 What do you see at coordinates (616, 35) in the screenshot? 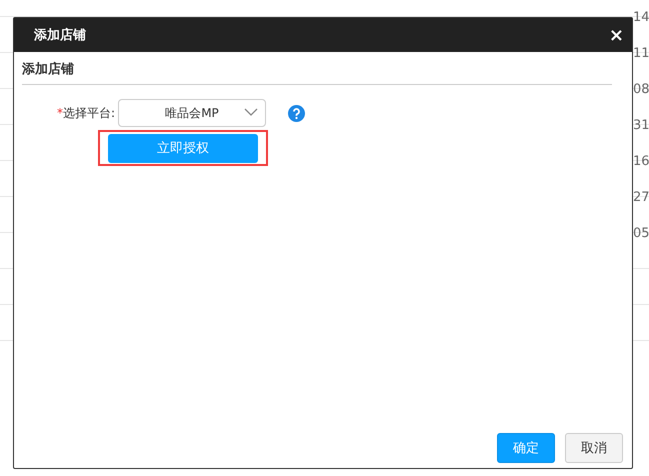
I see `close-button: ×` at bounding box center [616, 35].